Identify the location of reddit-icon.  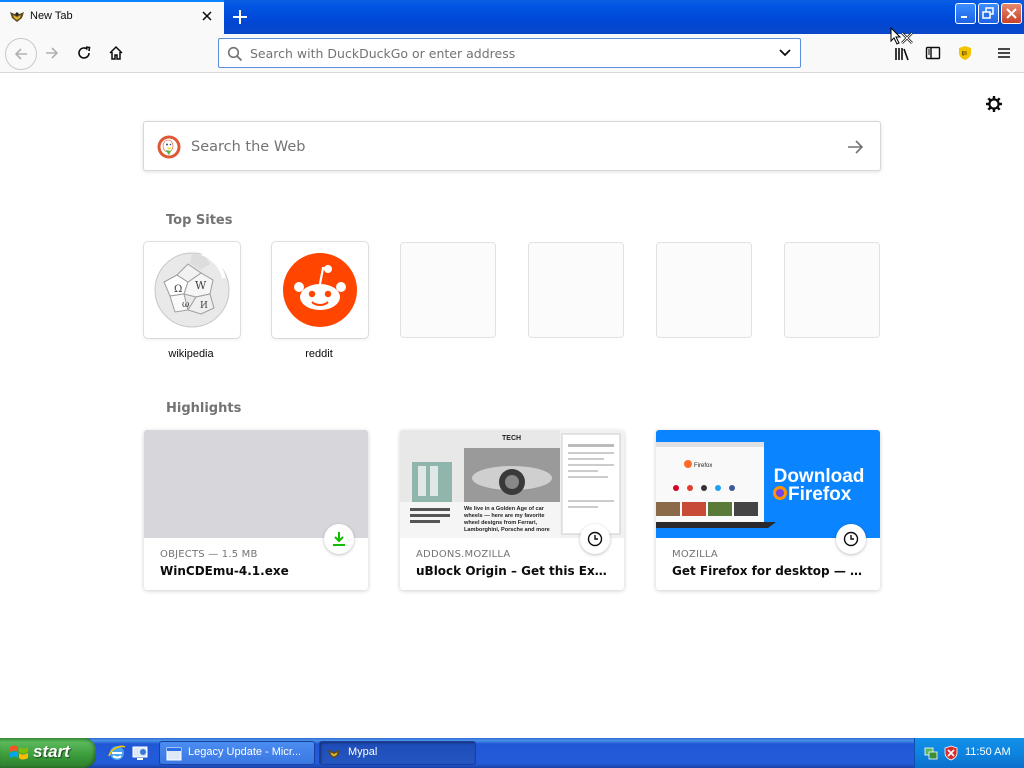
(320, 290).